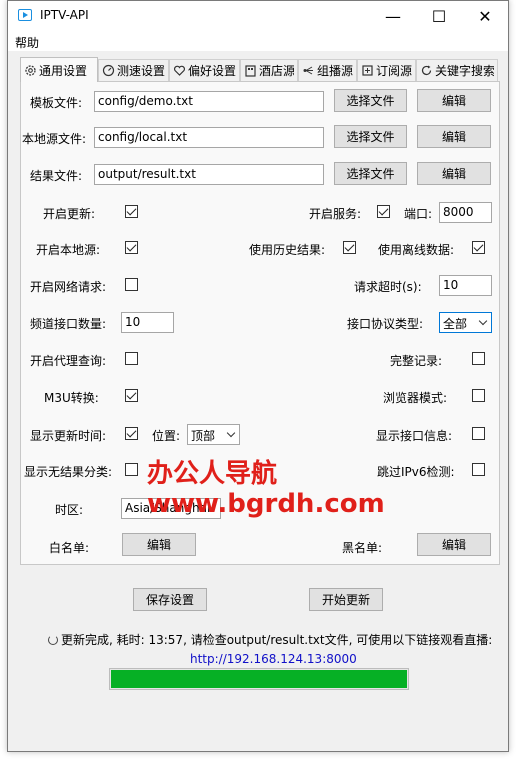 The image size is (516, 759). What do you see at coordinates (69, 548) in the screenshot?
I see `whitelist-label: 白名单:` at bounding box center [69, 548].